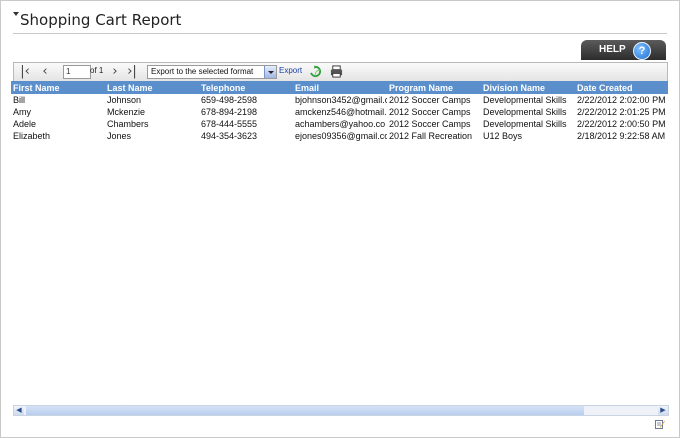 This screenshot has height=438, width=680. Describe the element at coordinates (119, 136) in the screenshot. I see `cell-last-name: Jones` at that location.